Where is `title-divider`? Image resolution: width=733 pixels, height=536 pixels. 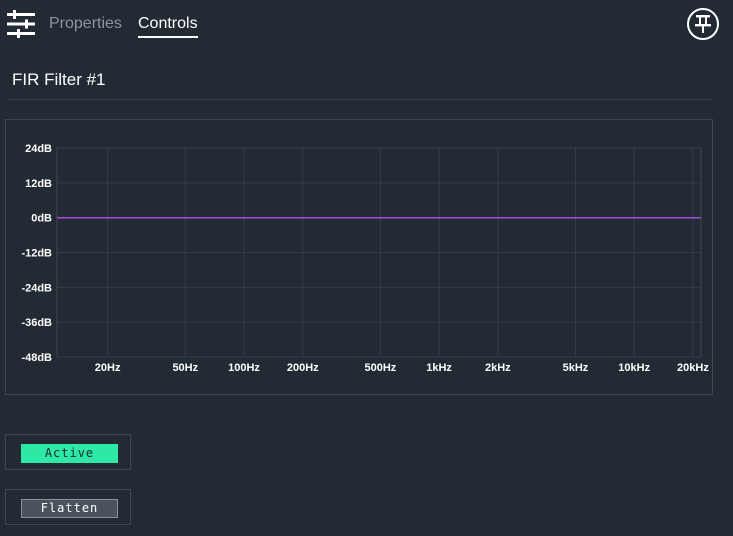 title-divider is located at coordinates (360, 99).